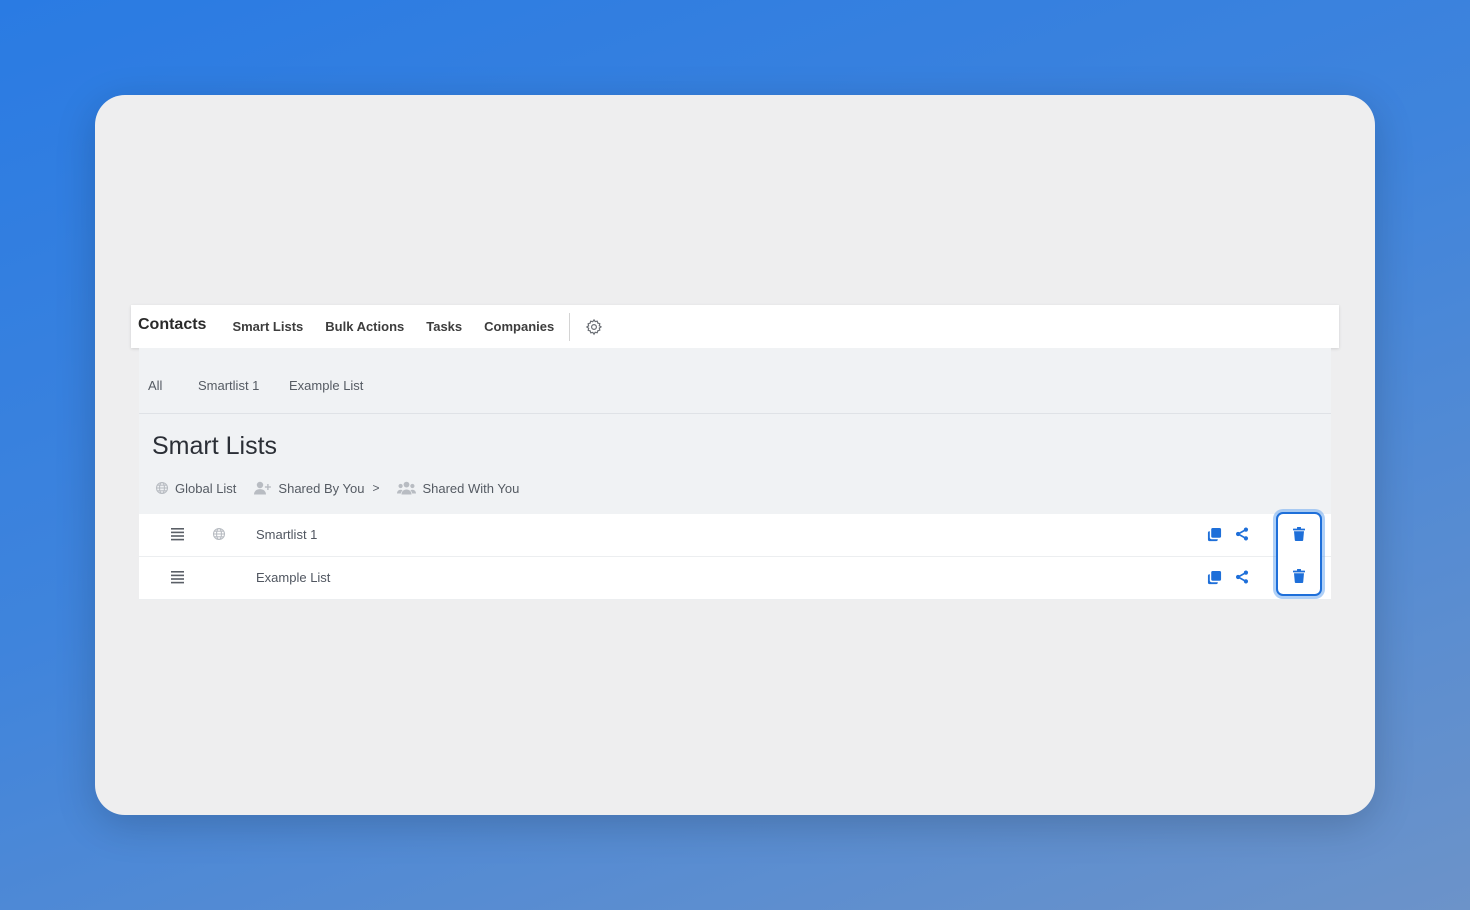 The image size is (1470, 910). Describe the element at coordinates (519, 326) in the screenshot. I see `nav-companies: Companies` at that location.